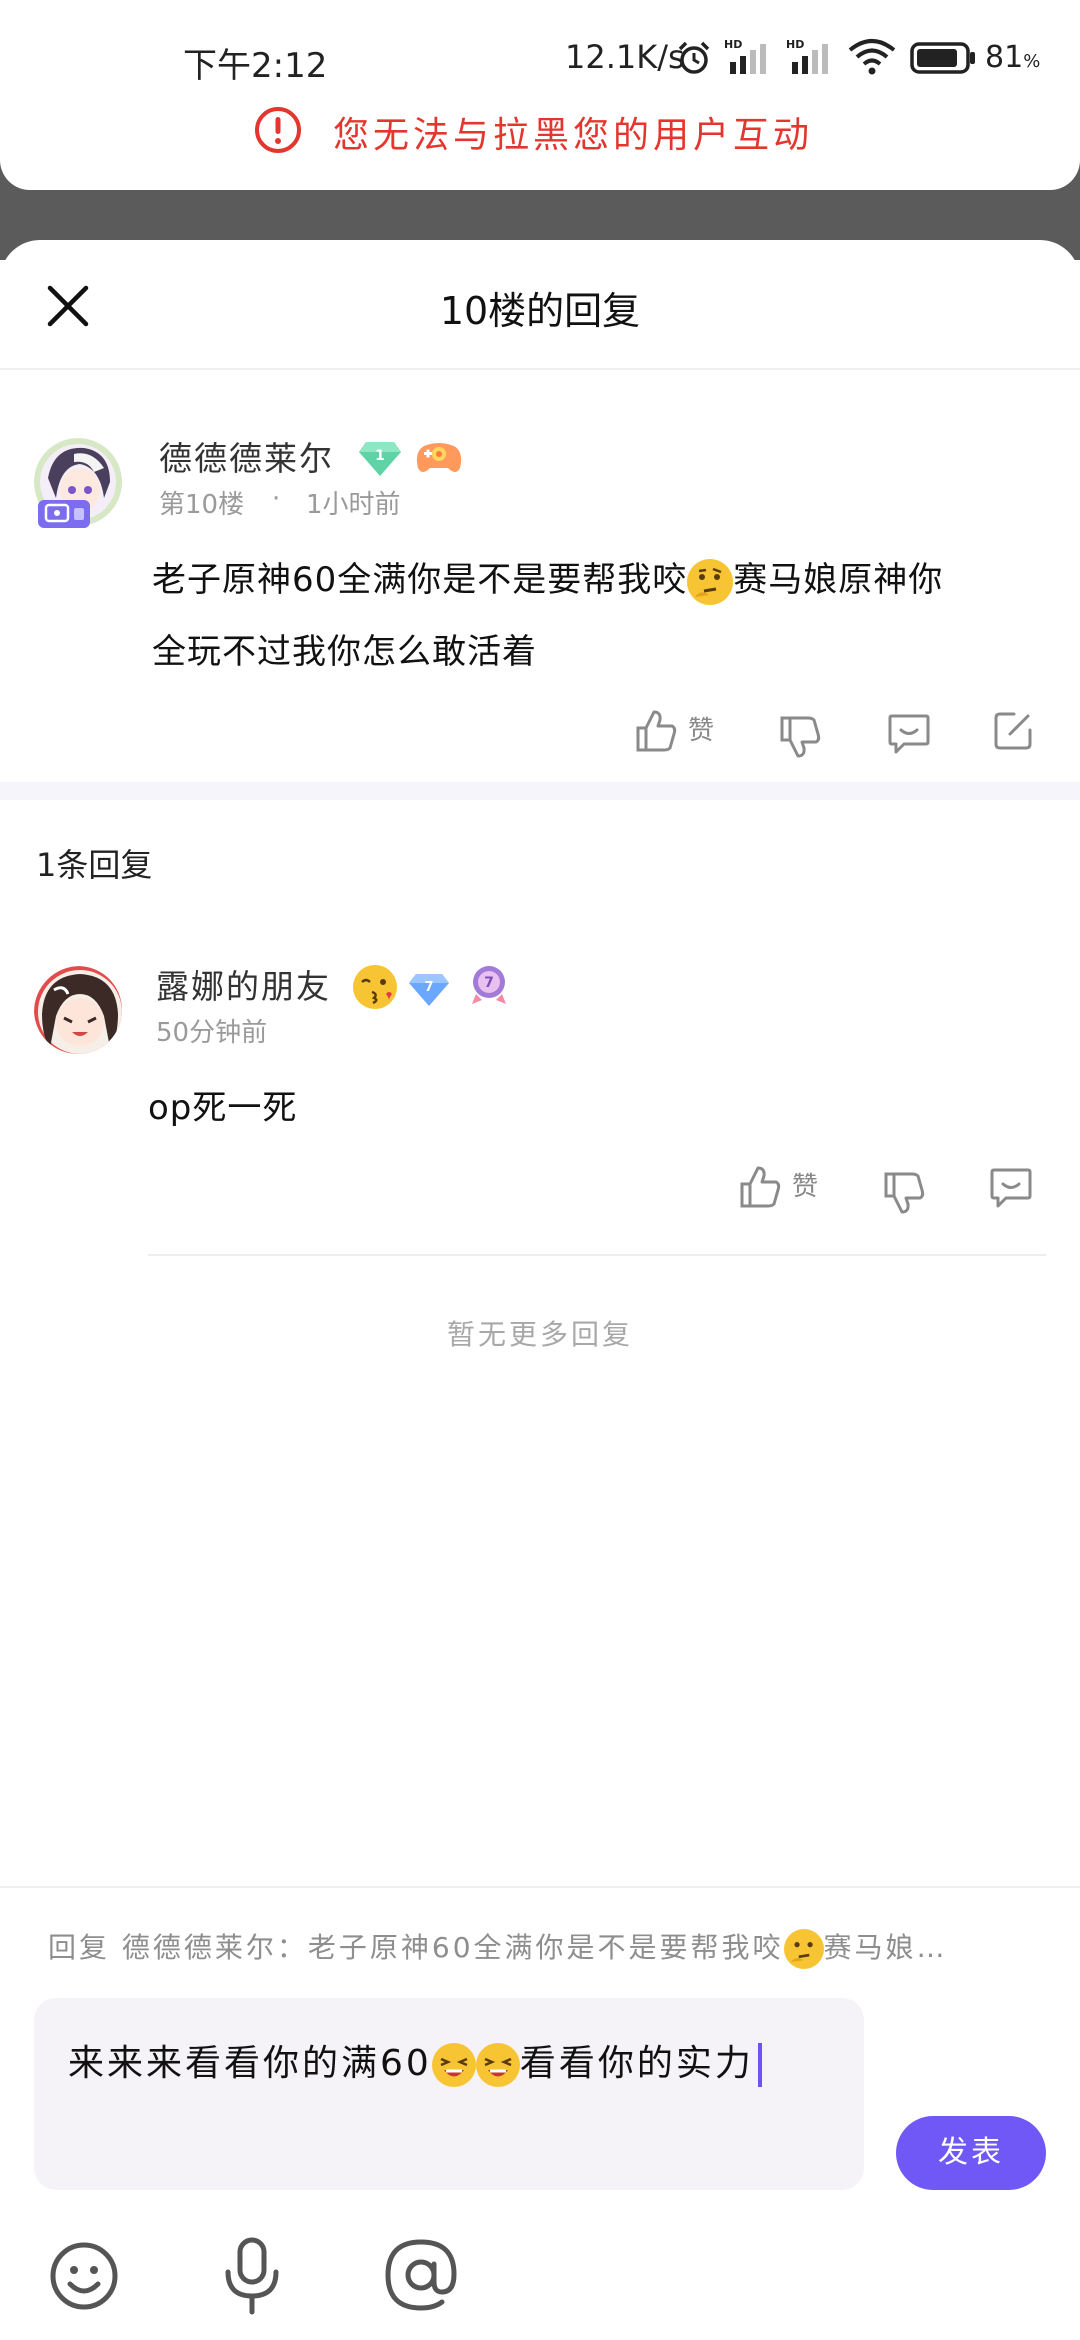 Image resolution: width=1080 pixels, height=2340 pixels. Describe the element at coordinates (807, 56) in the screenshot. I see `signal-hd-2-icon: HD` at that location.